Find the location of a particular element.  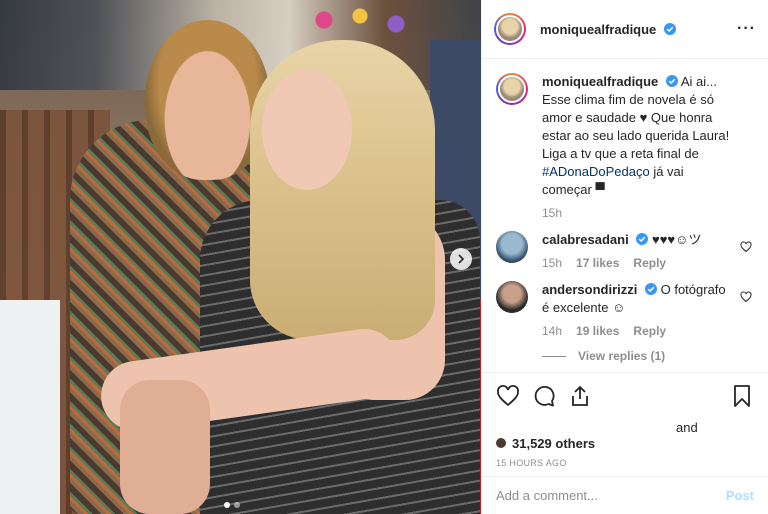

liker-avatar-icon is located at coordinates (501, 443).